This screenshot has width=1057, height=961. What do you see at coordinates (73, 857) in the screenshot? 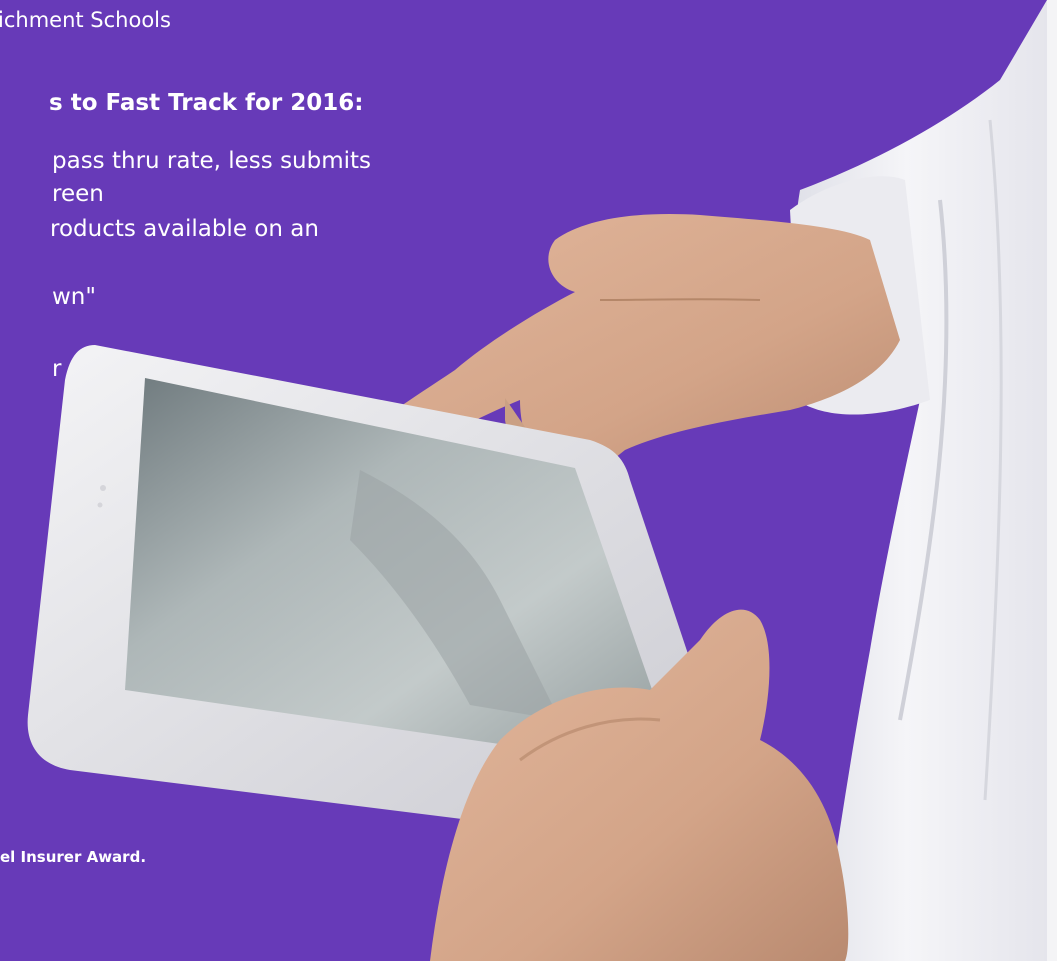
I see `award-footer-fragment: el Insurer Award.` at bounding box center [73, 857].